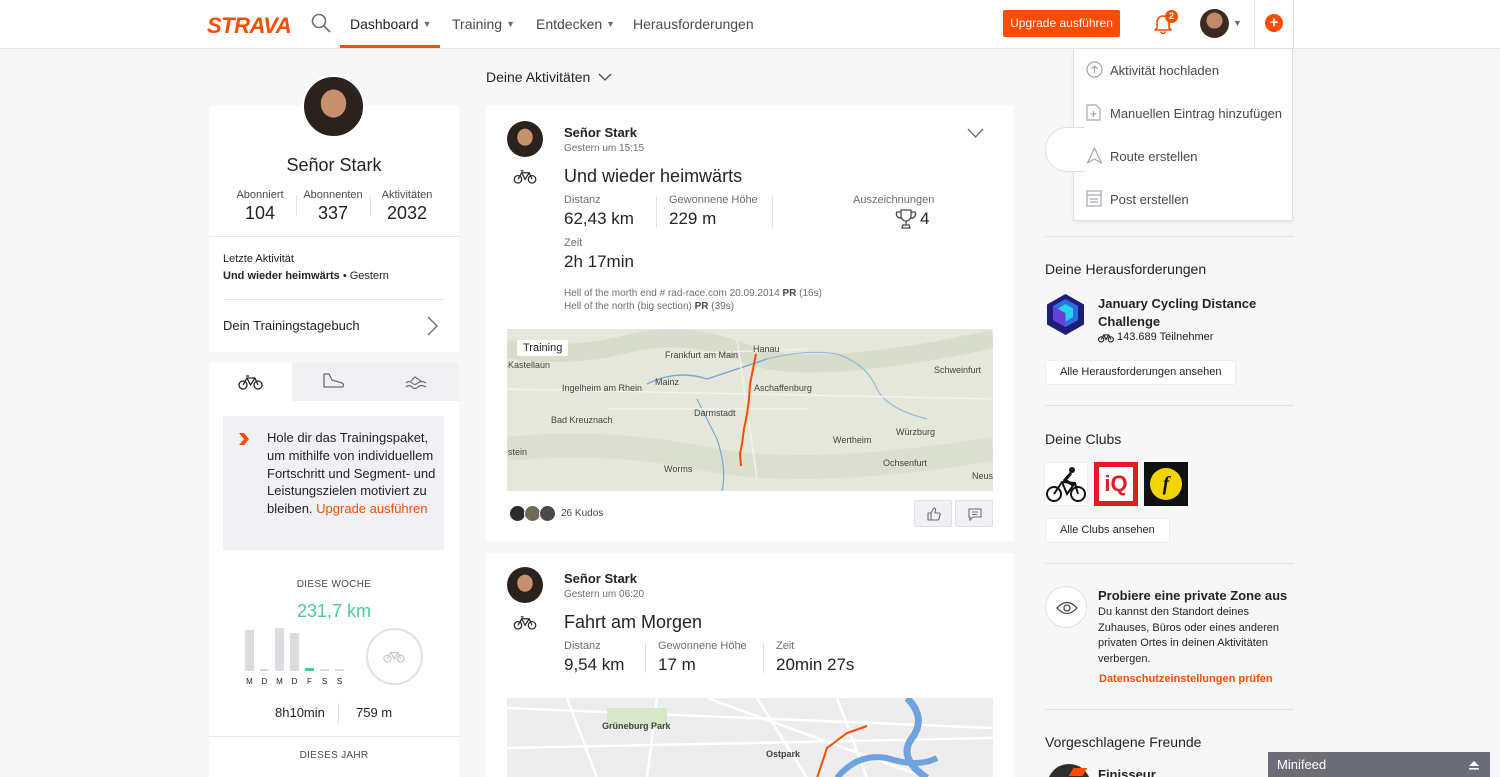 The image size is (1500, 777). Describe the element at coordinates (677, 664) in the screenshot. I see `metric-value: 17 m` at that location.